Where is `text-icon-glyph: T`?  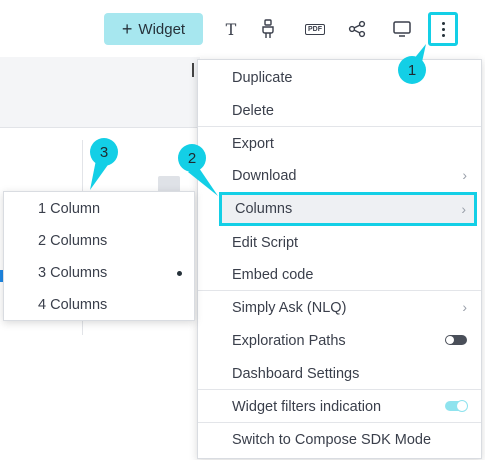
text-icon-glyph: T is located at coordinates (231, 29).